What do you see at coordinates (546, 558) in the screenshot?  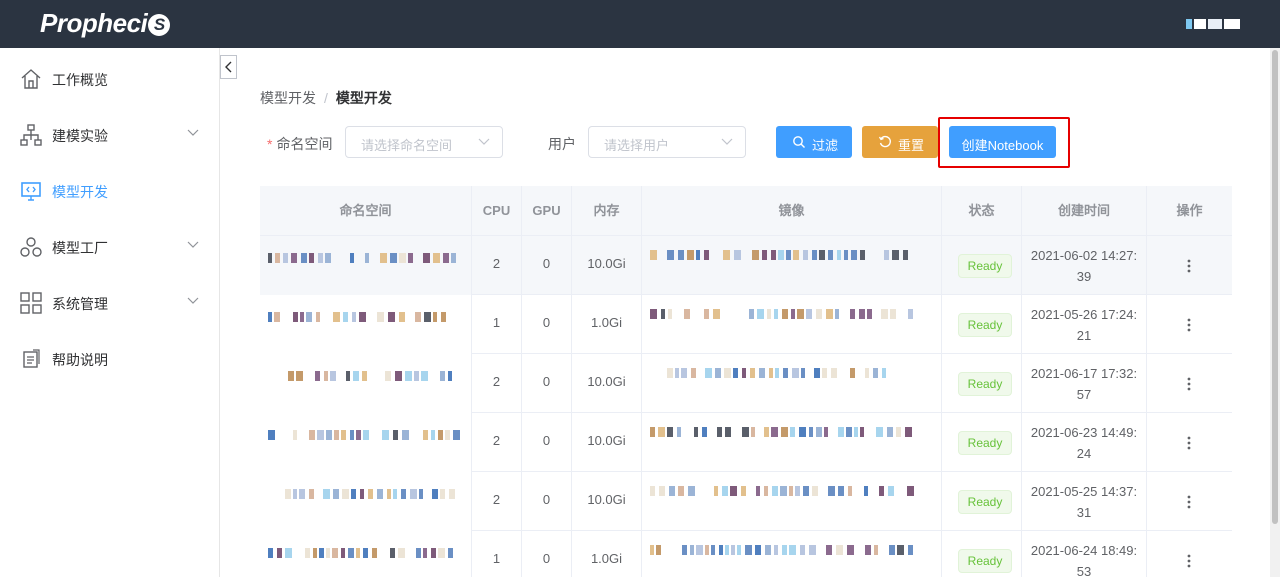 I see `cell-gpu-value: 0` at bounding box center [546, 558].